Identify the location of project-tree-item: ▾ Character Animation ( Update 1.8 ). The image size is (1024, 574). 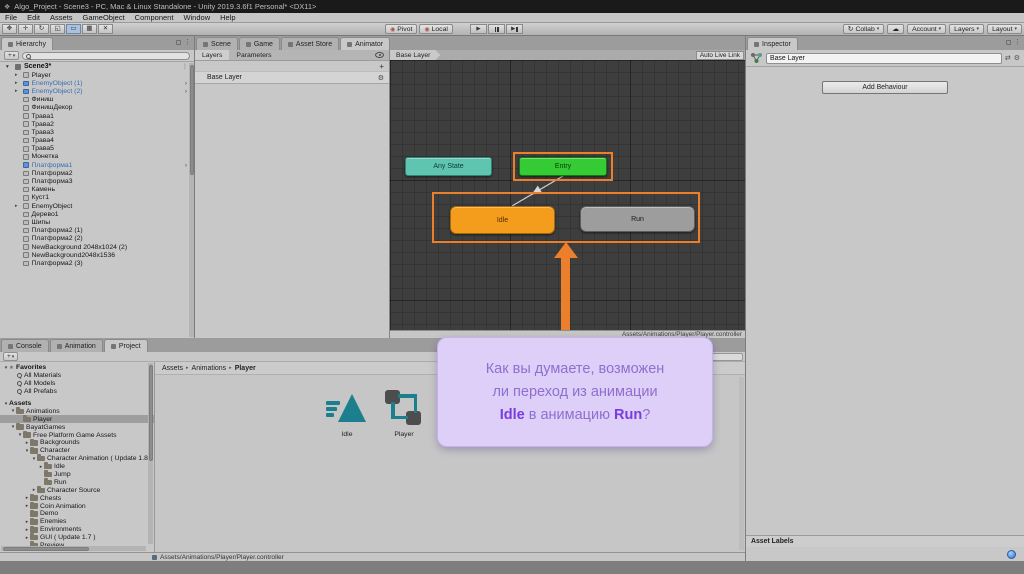
(77, 458).